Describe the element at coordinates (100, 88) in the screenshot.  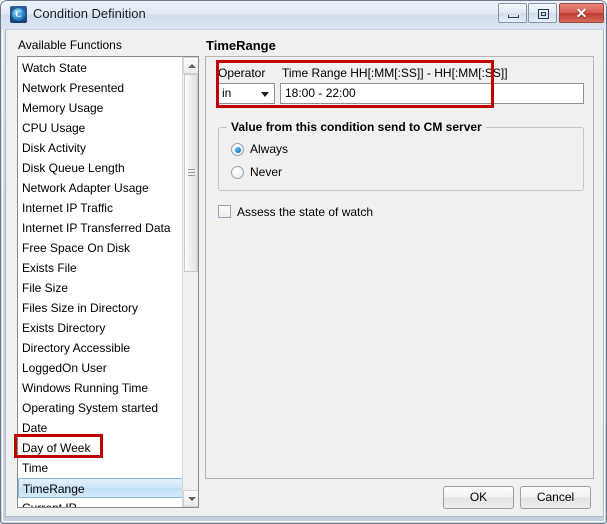
I see `list-item: Network Presented` at that location.